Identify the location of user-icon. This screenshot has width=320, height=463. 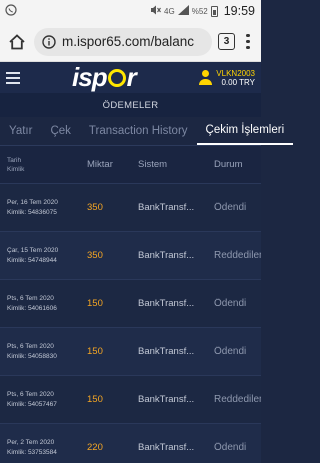
(206, 77).